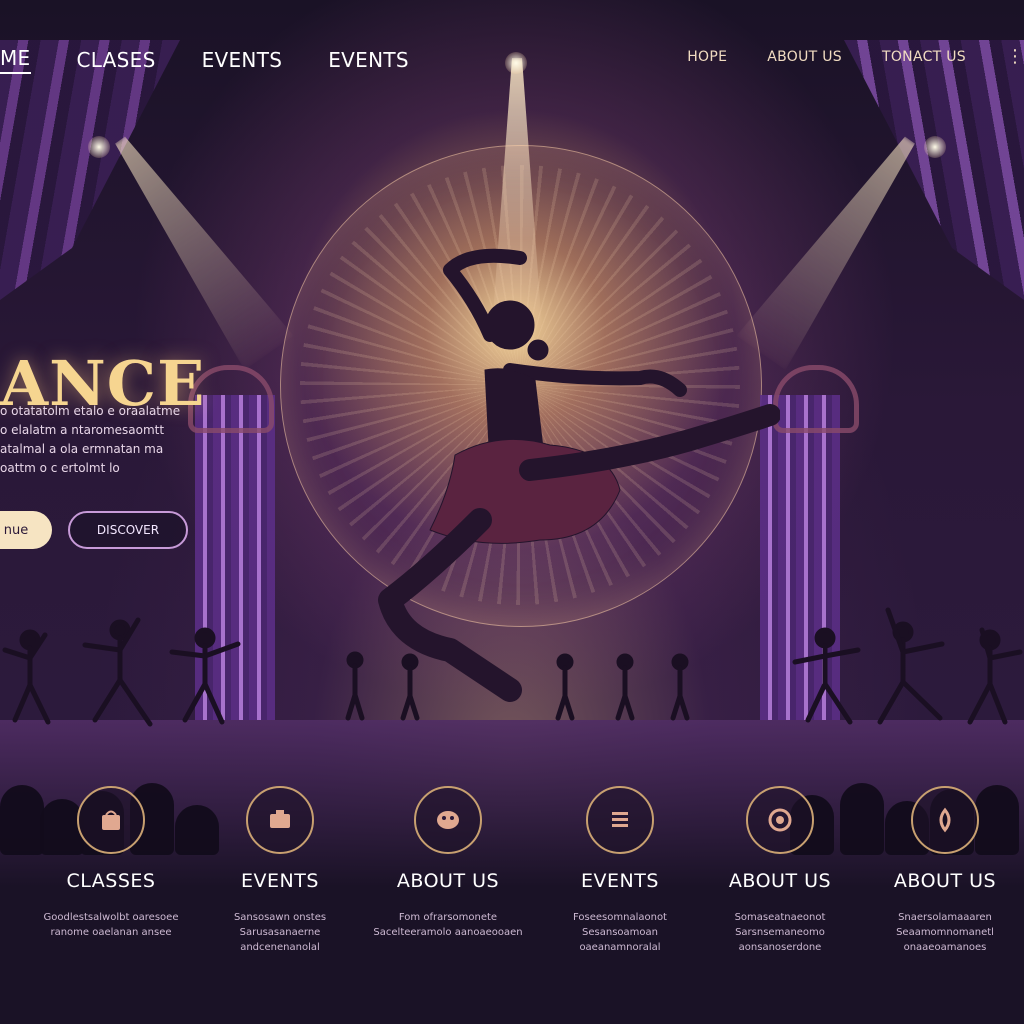 The width and height of the screenshot is (1024, 1024). What do you see at coordinates (280, 820) in the screenshot?
I see `box-icon` at bounding box center [280, 820].